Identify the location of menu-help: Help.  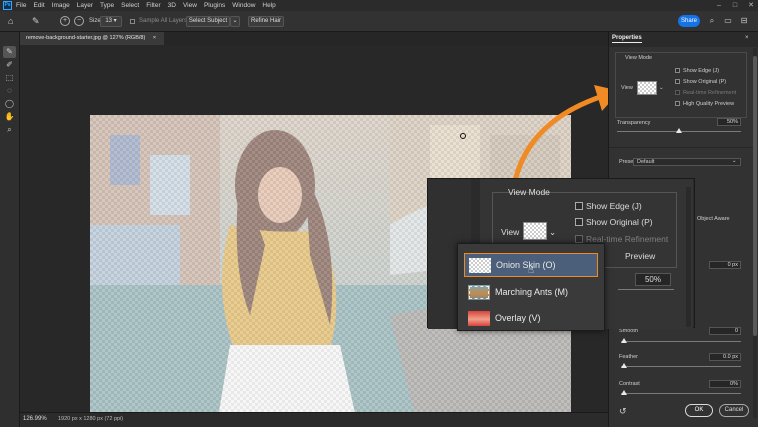
(268, 5).